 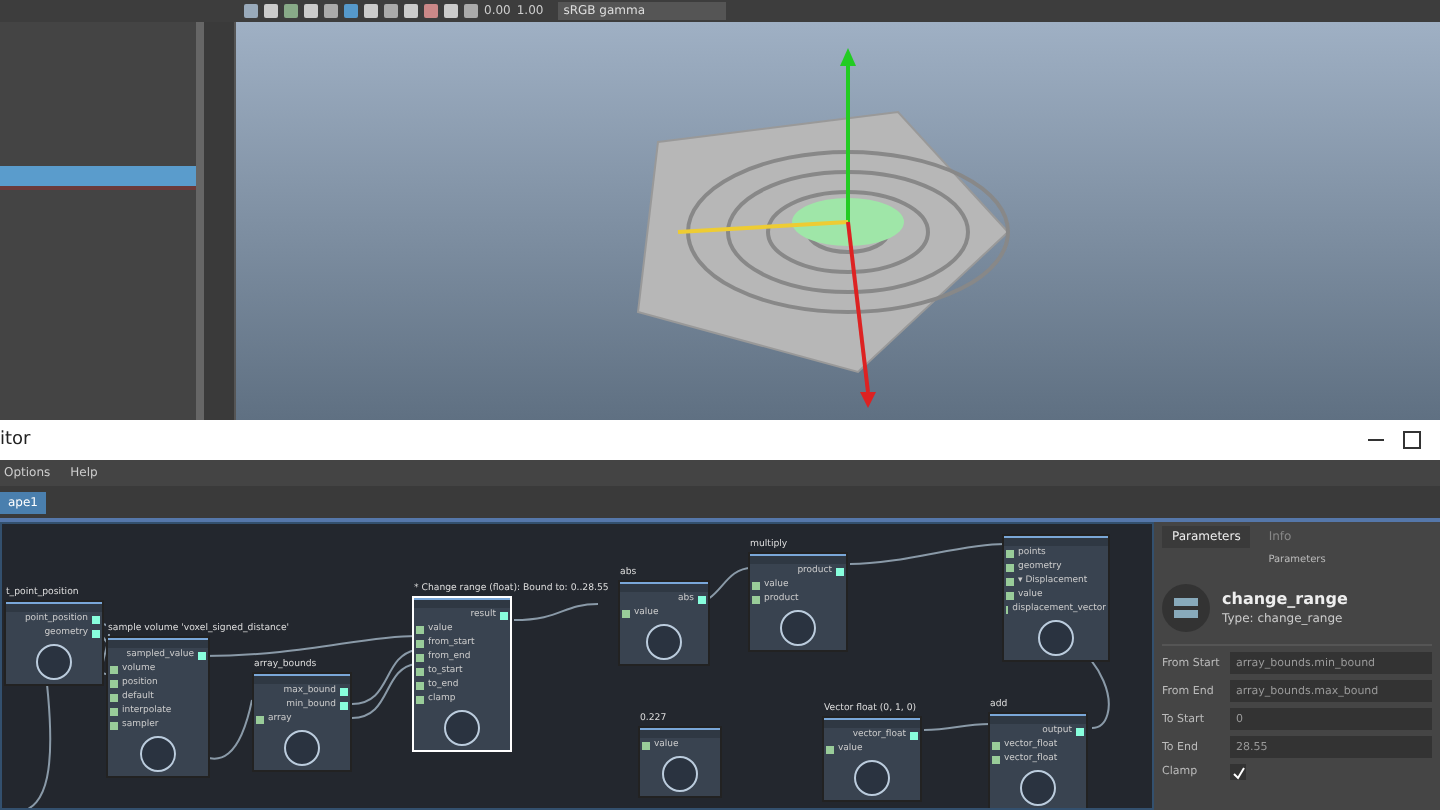 I want to click on window-controls-icon, so click(x=1394, y=440).